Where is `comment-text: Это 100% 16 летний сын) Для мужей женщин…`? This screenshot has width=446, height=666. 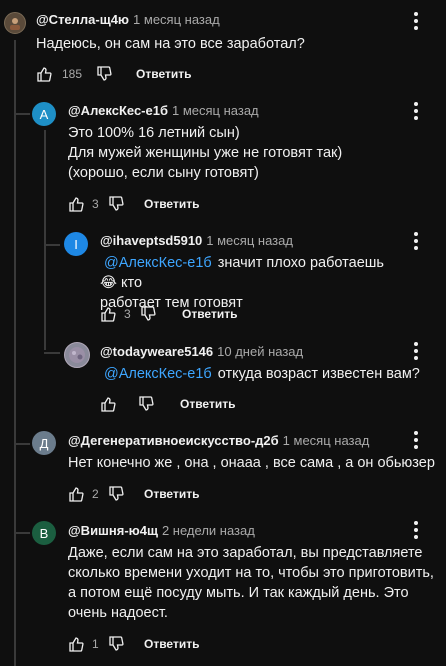
comment-text: Это 100% 16 летний сын) Для мужей женщин… is located at coordinates (205, 153).